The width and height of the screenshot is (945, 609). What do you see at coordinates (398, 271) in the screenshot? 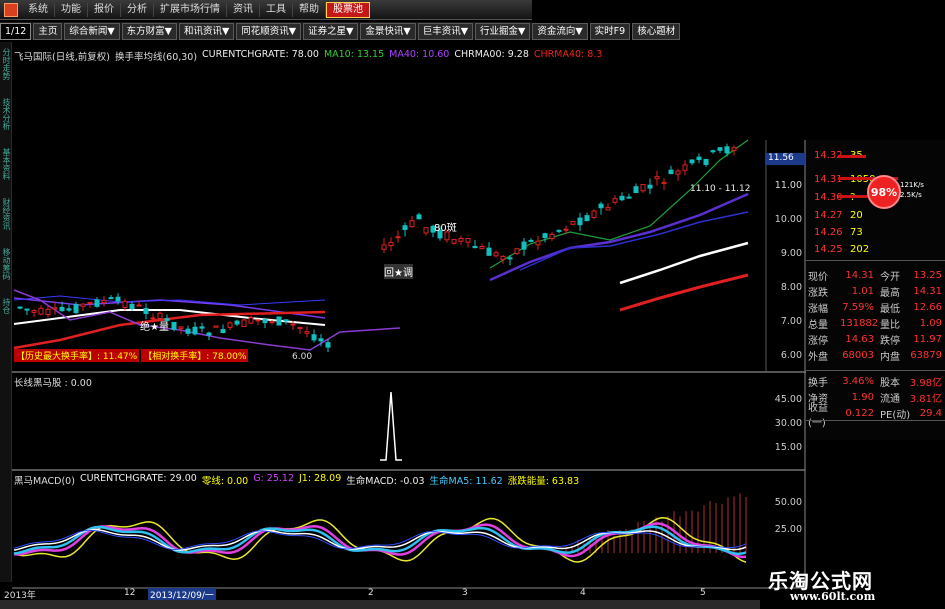
I see `annotation-pullback: 回★调` at bounding box center [398, 271].